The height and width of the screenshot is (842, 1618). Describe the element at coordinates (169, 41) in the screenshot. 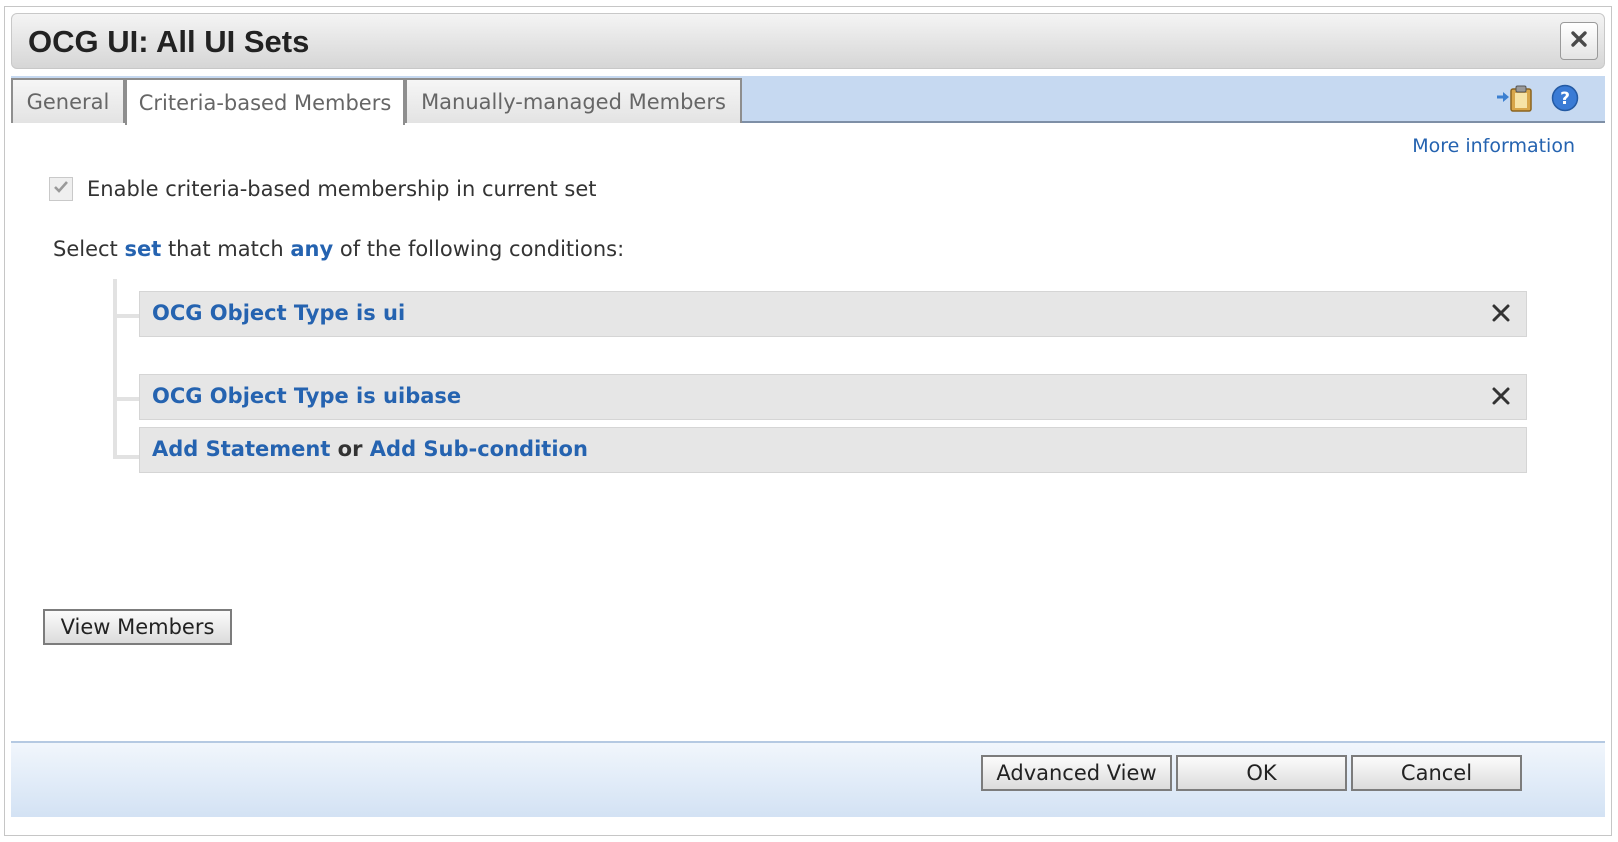

I see `dialog-title: OCG UI: All UI Sets` at that location.